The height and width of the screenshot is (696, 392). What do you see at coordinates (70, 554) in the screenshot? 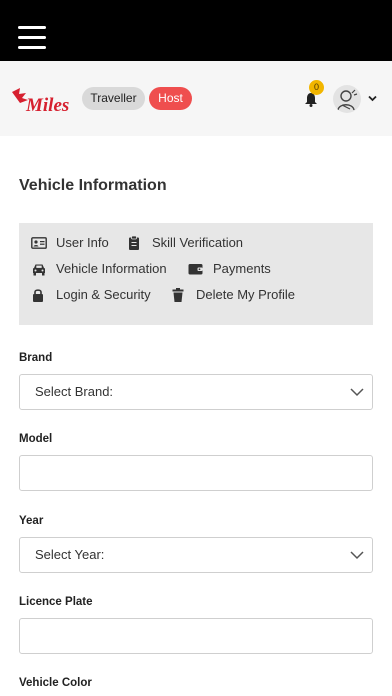
I see `year-select-value: Select Year:` at bounding box center [70, 554].